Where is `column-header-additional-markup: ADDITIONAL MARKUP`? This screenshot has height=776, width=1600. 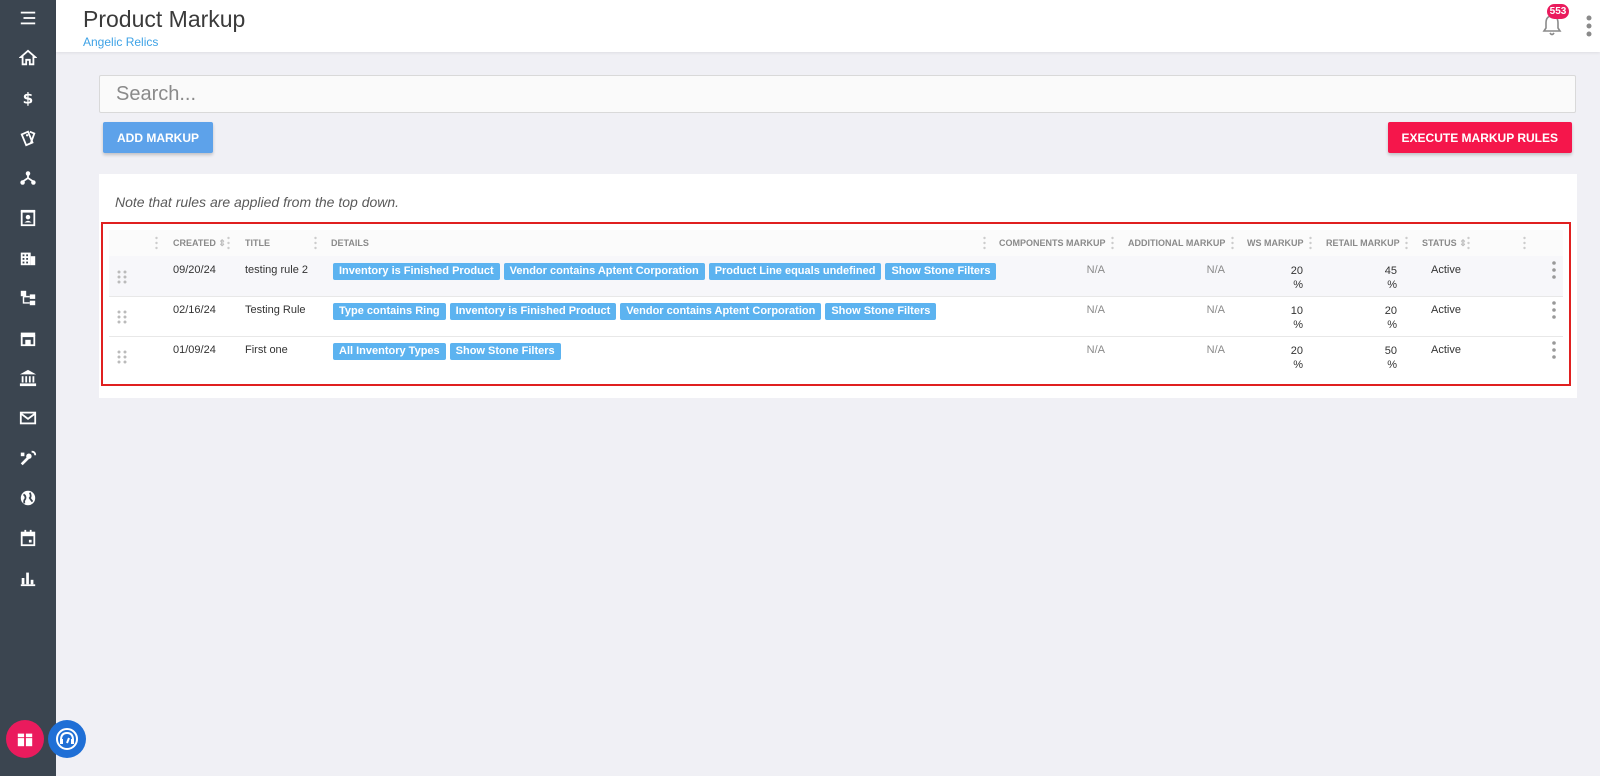 column-header-additional-markup: ADDITIONAL MARKUP is located at coordinates (1176, 243).